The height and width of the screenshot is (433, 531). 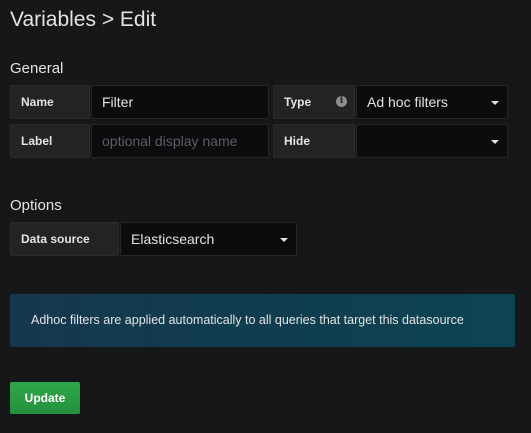 What do you see at coordinates (64, 239) in the screenshot?
I see `data-source-label: Data source` at bounding box center [64, 239].